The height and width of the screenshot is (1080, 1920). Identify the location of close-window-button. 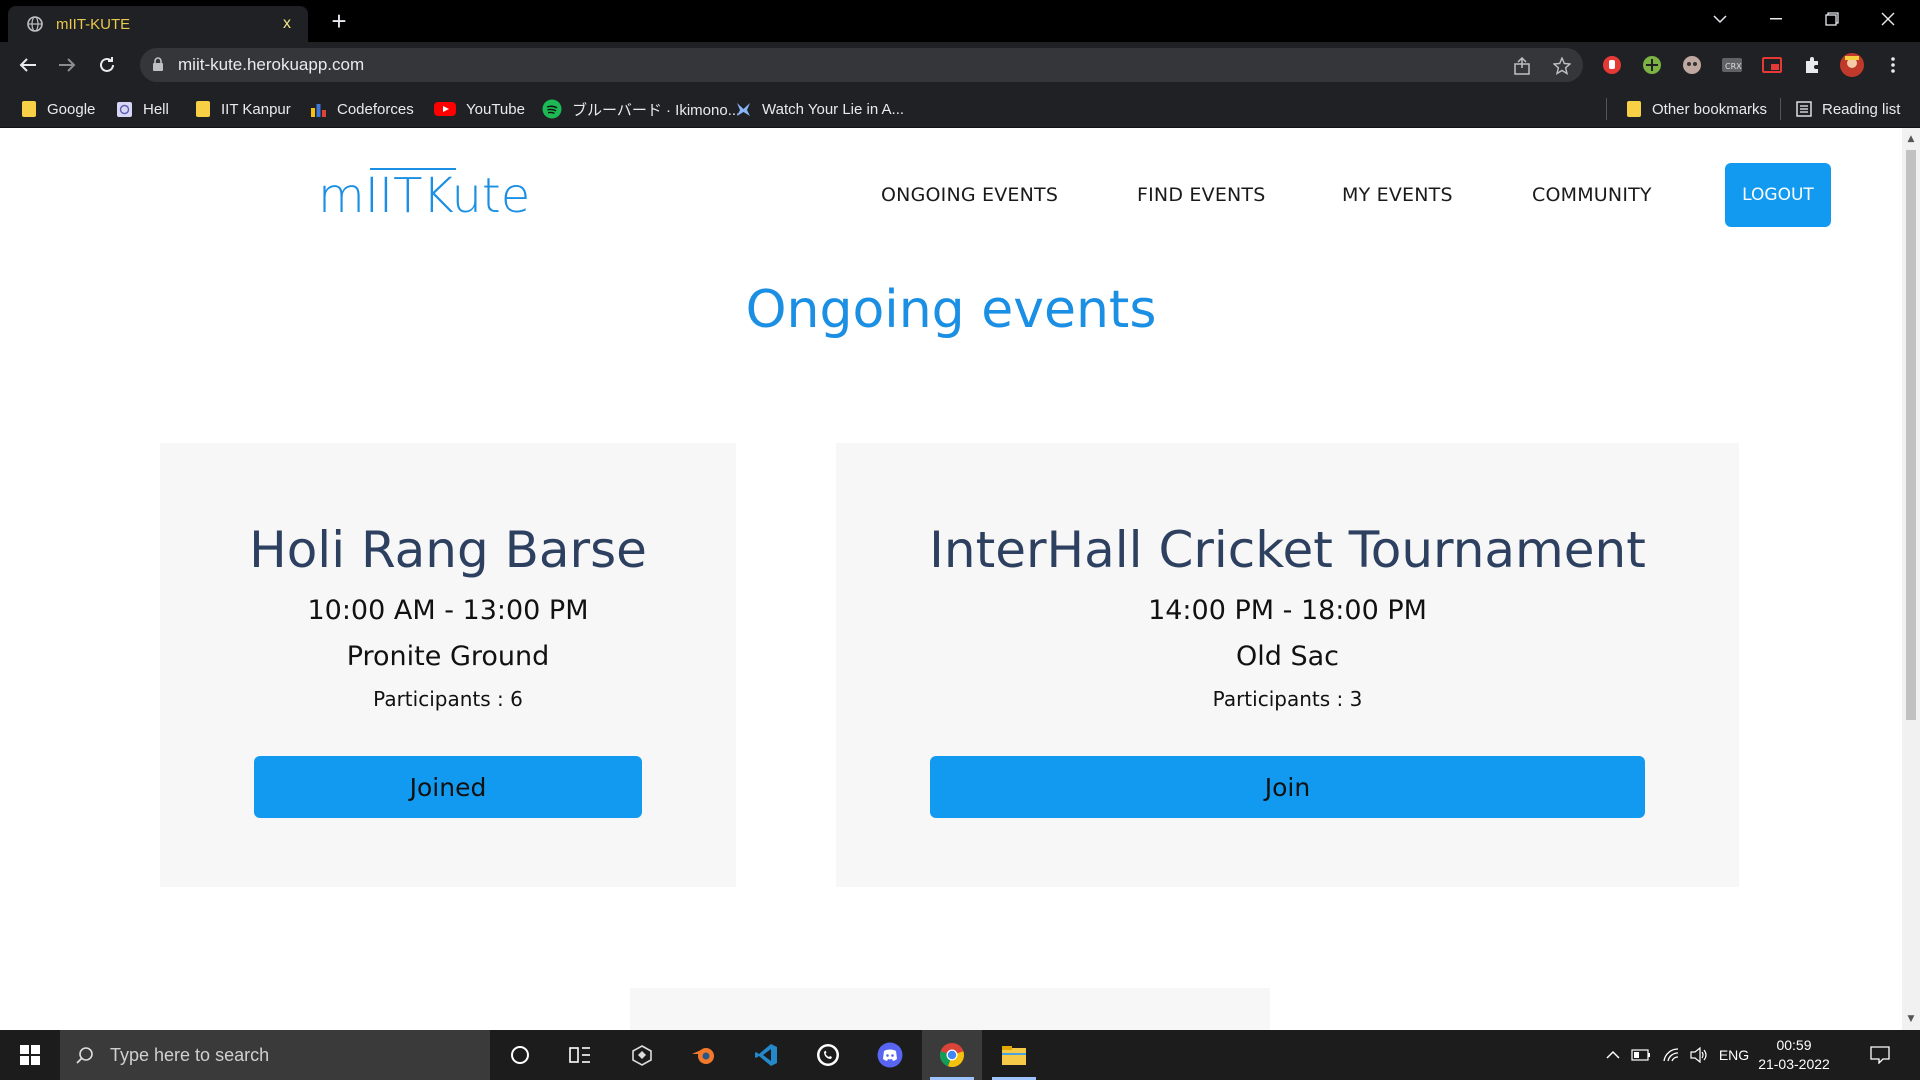
(1888, 19).